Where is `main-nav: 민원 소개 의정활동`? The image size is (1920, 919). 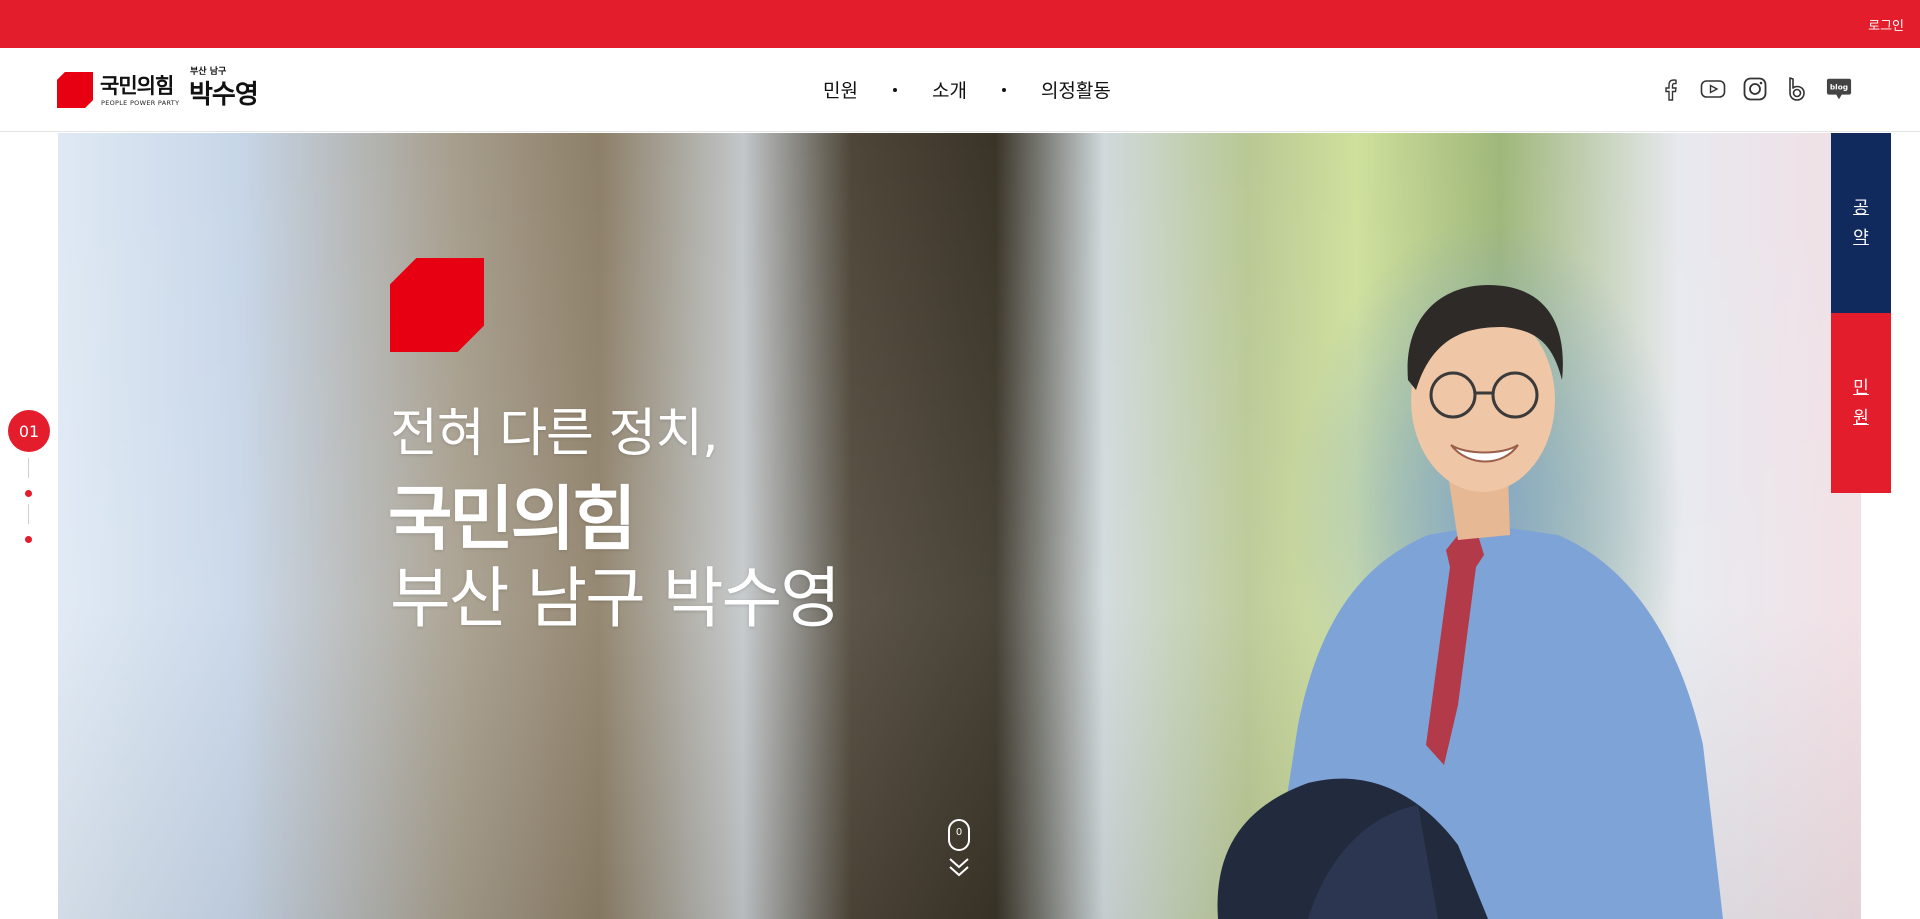 main-nav: 민원 소개 의정활동 is located at coordinates (967, 89).